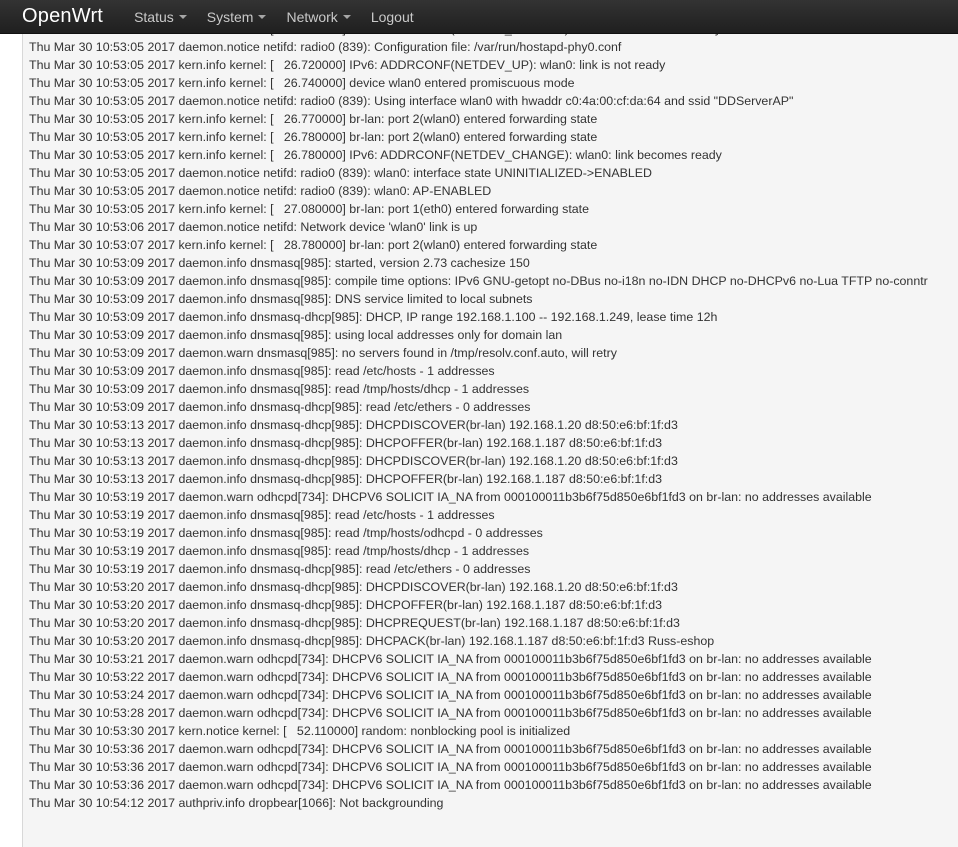 Image resolution: width=958 pixels, height=847 pixels. I want to click on page-margin, so click(11, 440).